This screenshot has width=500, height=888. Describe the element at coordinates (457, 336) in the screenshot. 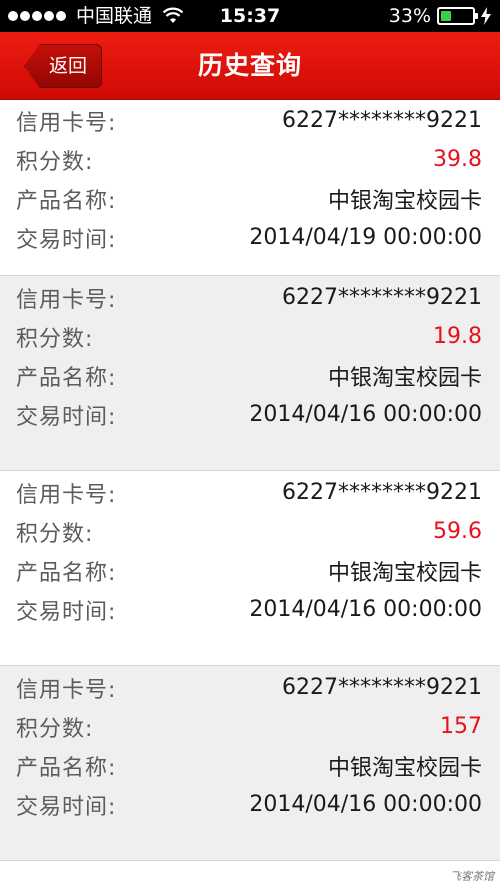

I see `points-value: 19.8` at that location.